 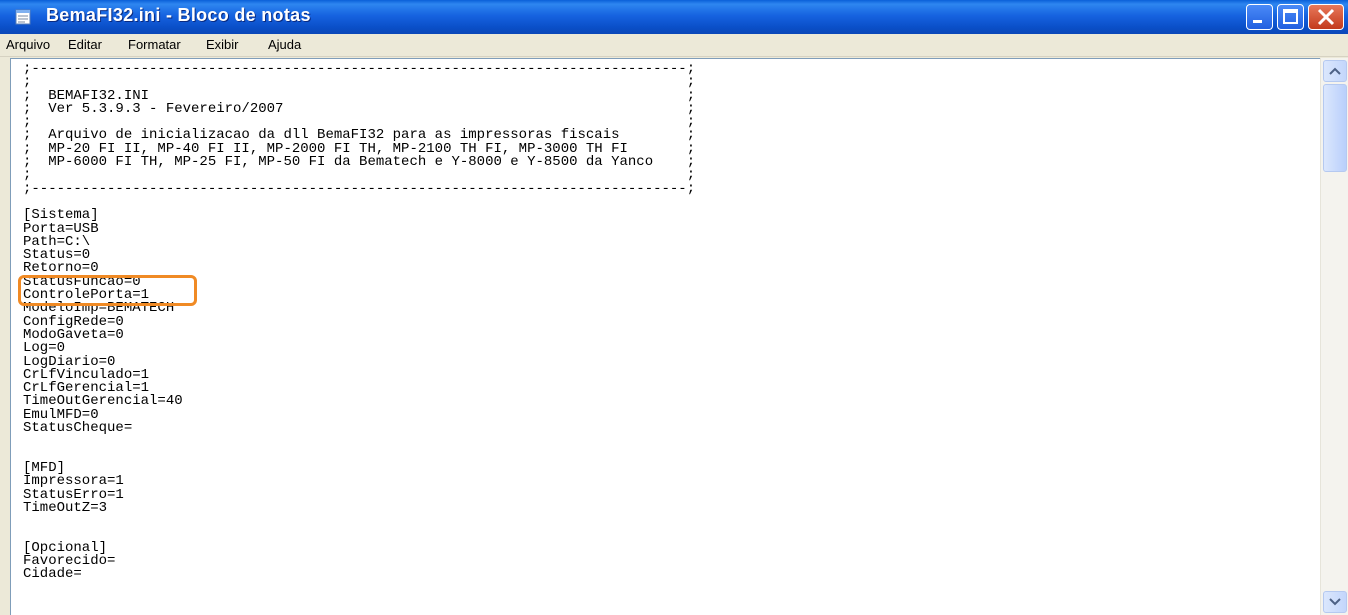 I want to click on menu-label: Exibir, so click(x=222, y=44).